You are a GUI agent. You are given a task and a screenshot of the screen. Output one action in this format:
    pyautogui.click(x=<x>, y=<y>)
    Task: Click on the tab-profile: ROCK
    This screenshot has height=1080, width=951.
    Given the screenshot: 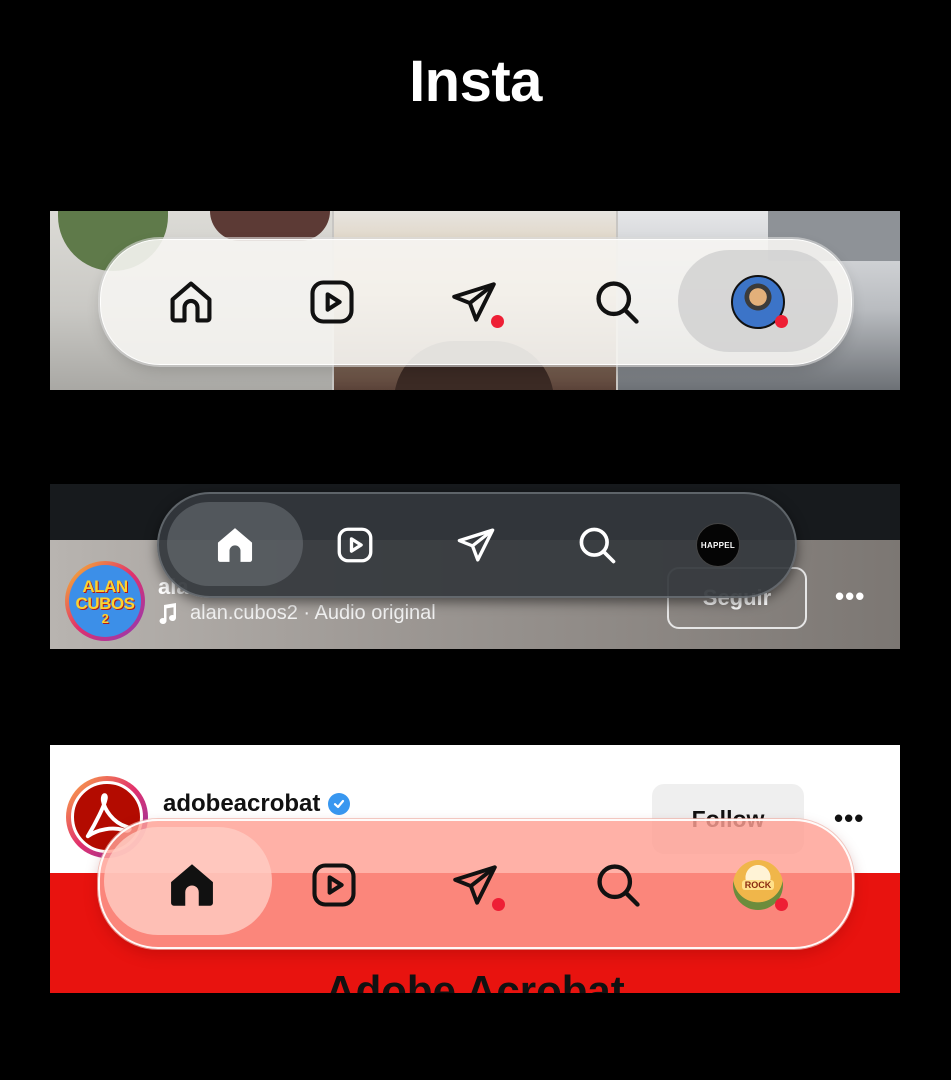 What is the action you would take?
    pyautogui.click(x=758, y=885)
    